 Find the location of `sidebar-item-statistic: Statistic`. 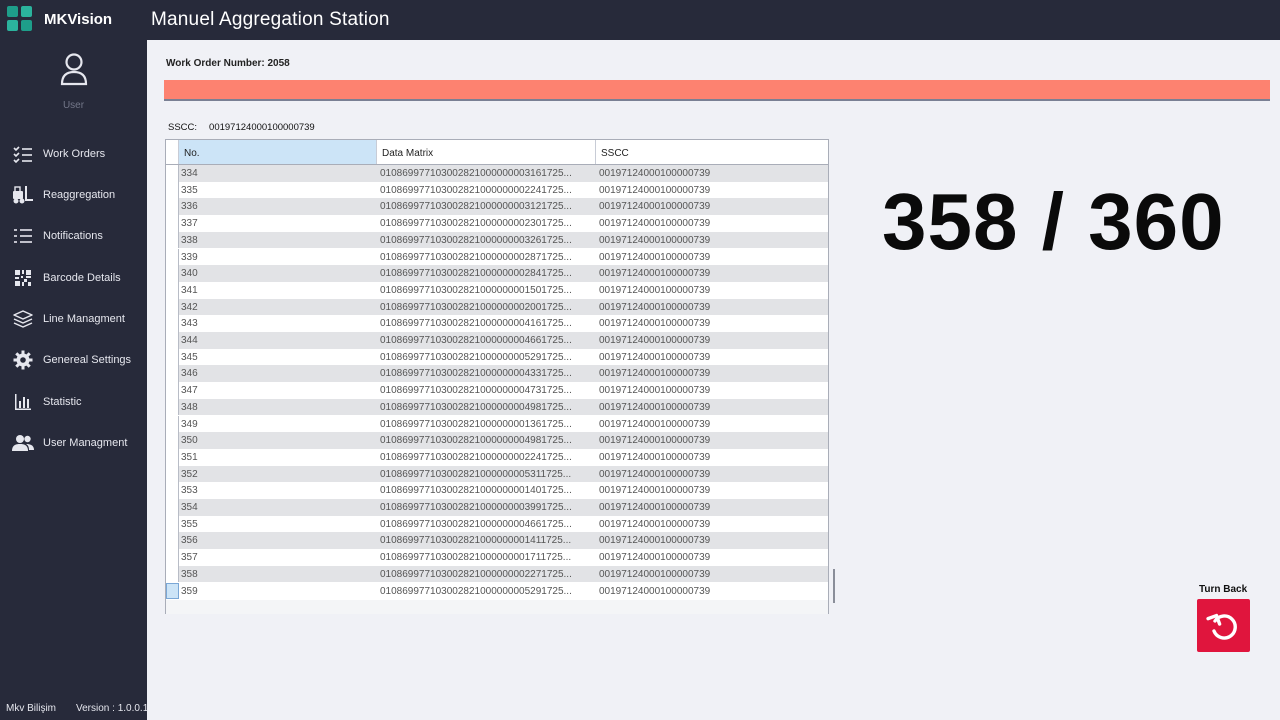

sidebar-item-statistic: Statistic is located at coordinates (73, 402).